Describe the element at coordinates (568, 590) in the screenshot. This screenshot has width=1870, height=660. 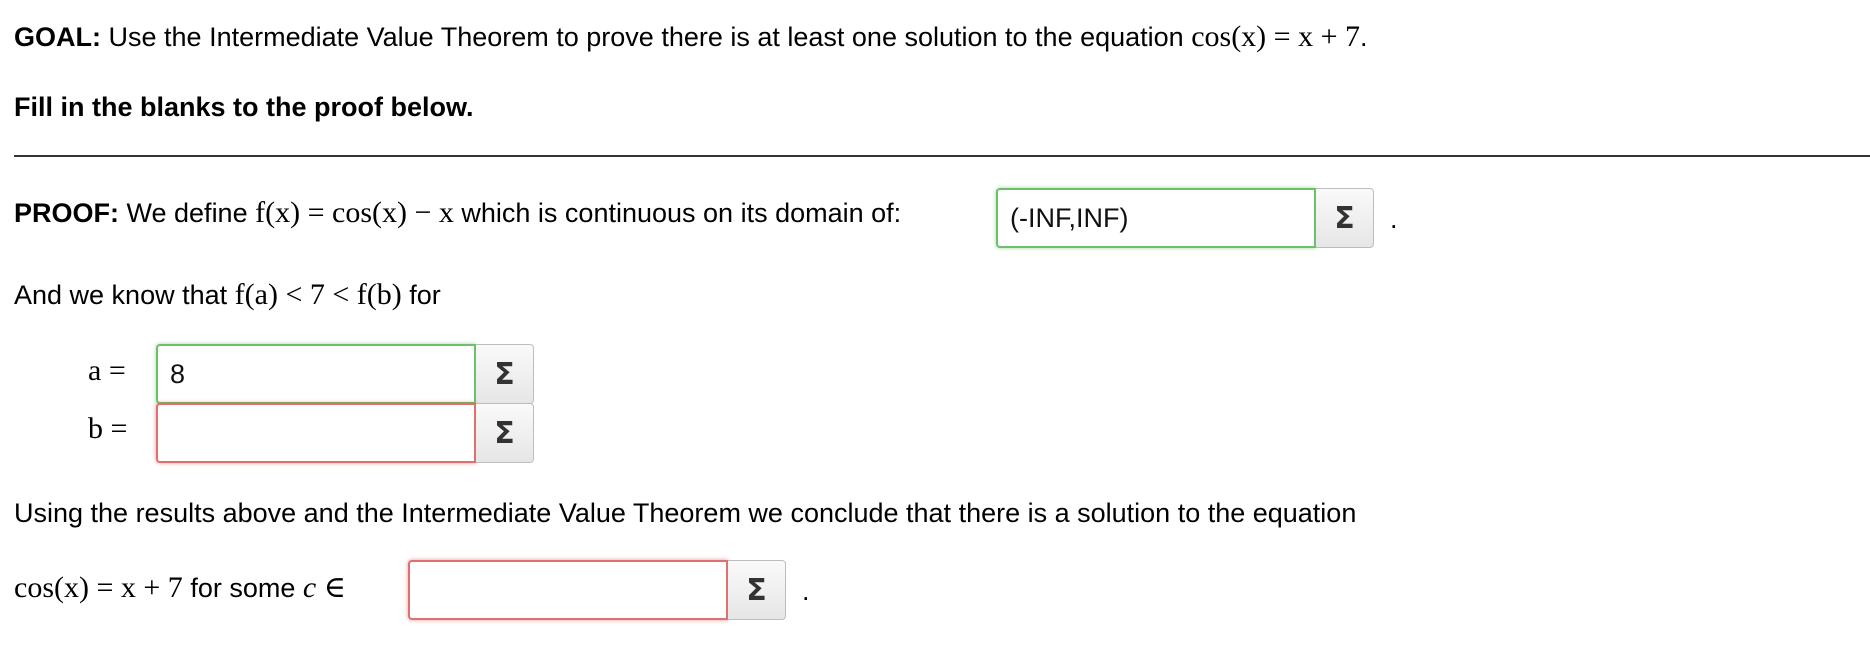
I see `c-interval-input` at that location.